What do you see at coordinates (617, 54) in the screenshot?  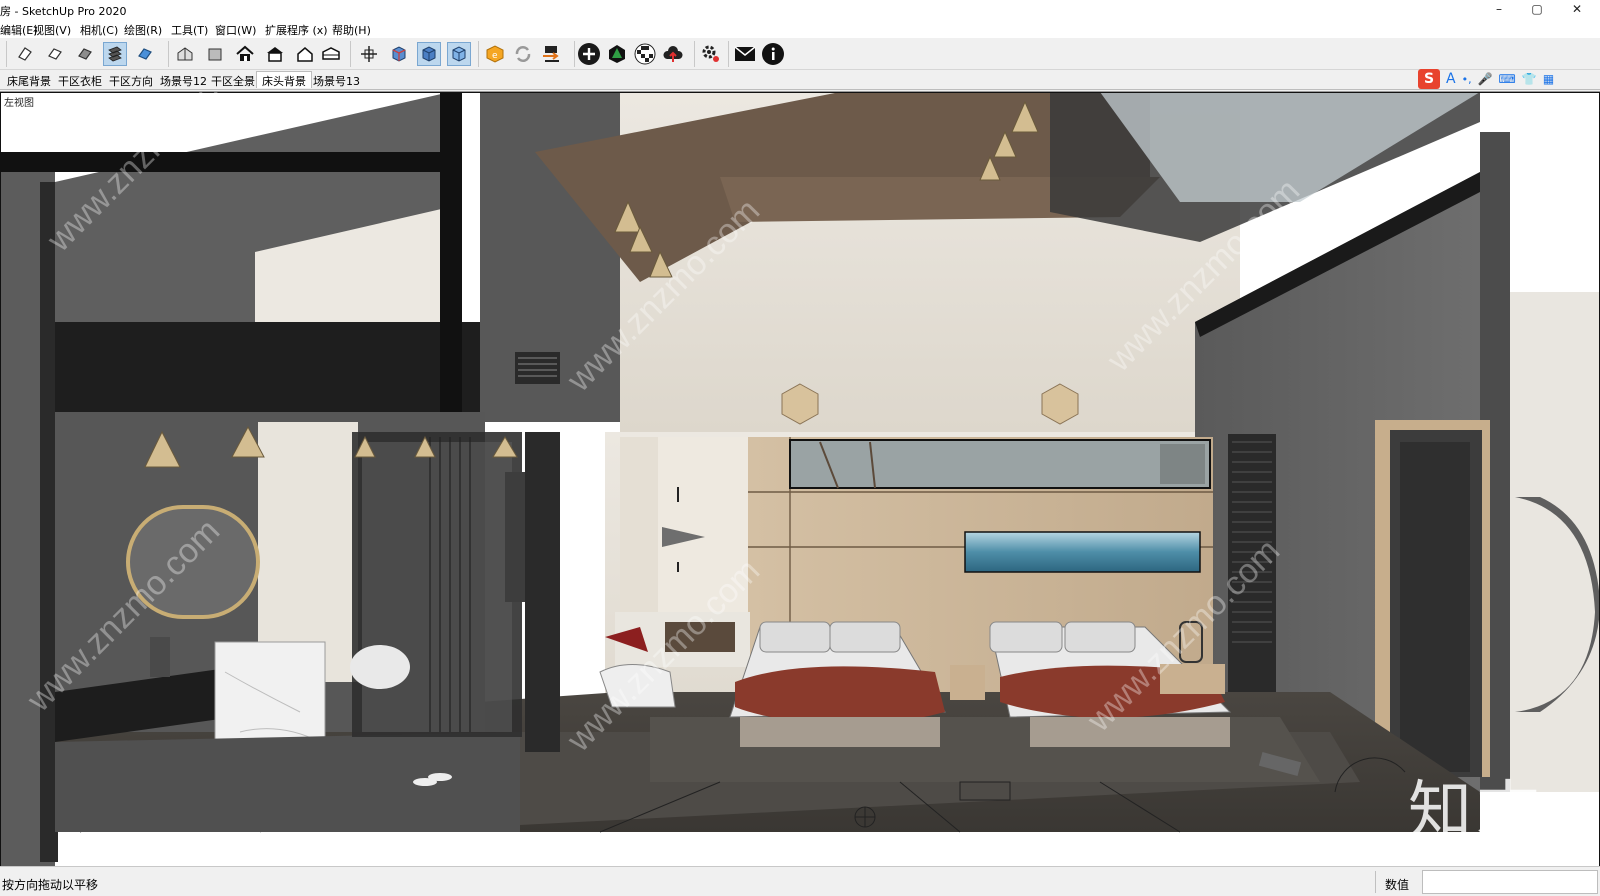 I see `tree-icon` at bounding box center [617, 54].